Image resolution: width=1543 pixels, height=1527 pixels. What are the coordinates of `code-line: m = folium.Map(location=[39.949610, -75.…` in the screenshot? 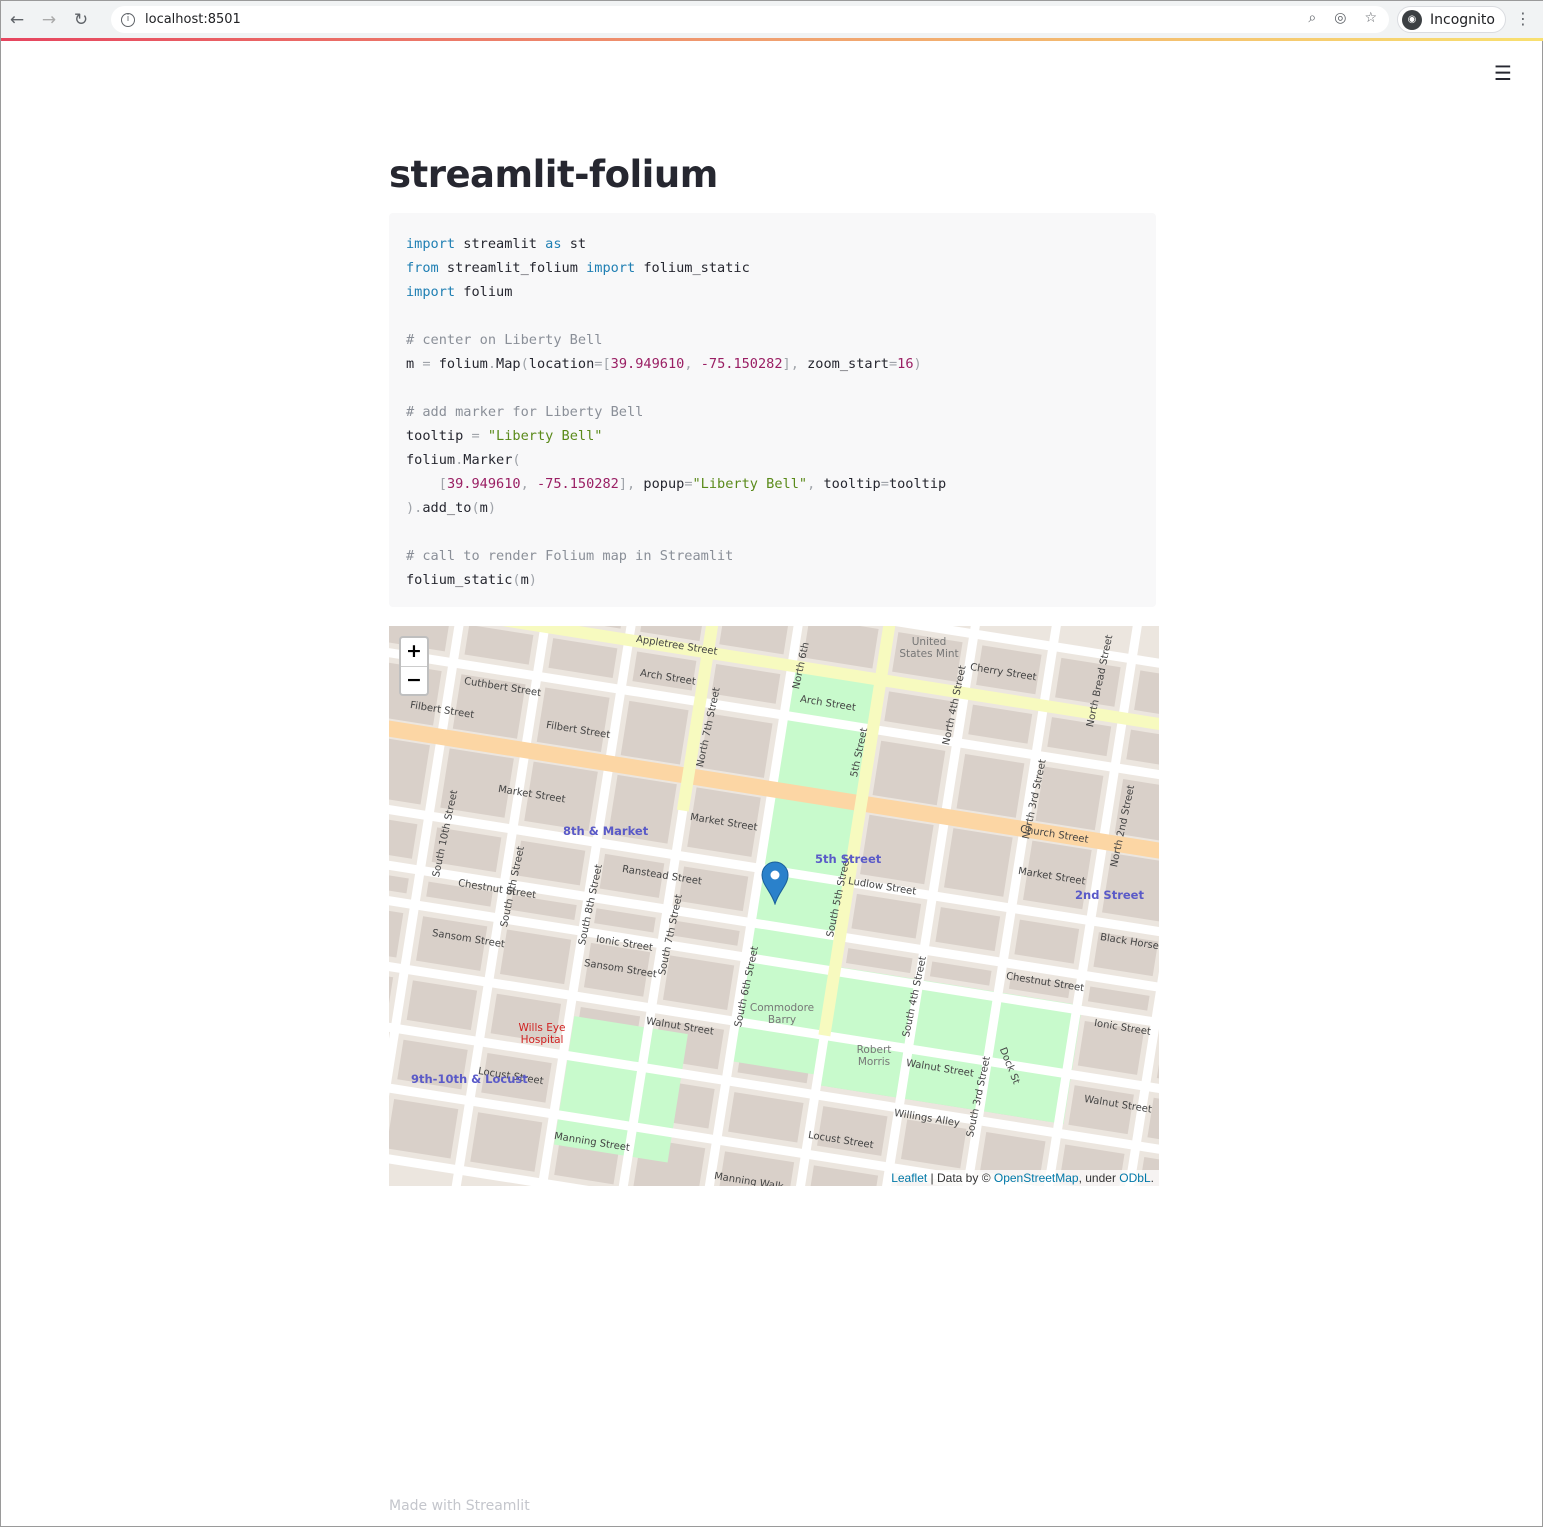 It's located at (772, 364).